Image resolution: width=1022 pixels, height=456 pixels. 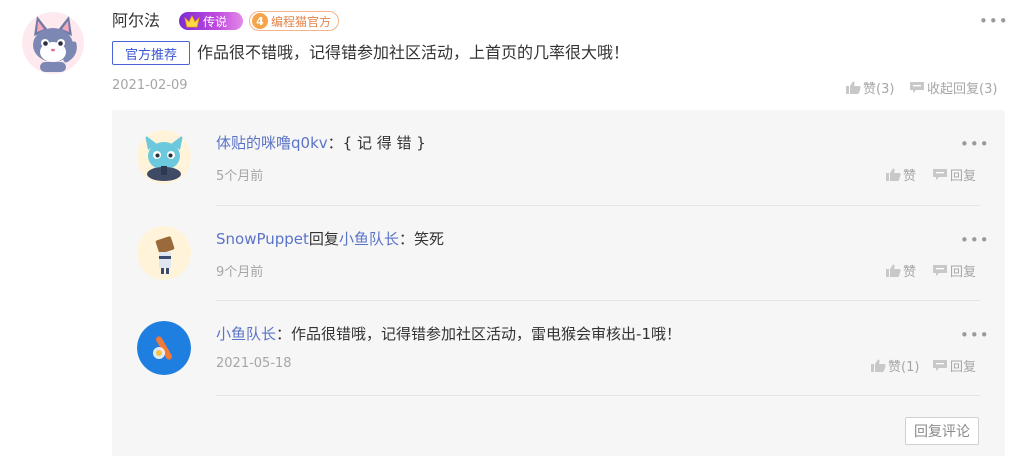 What do you see at coordinates (486, 334) in the screenshot?
I see `reply-text: 作品很错哦，记得错参加社区活动，雷电猴会审核出-1哦！` at bounding box center [486, 334].